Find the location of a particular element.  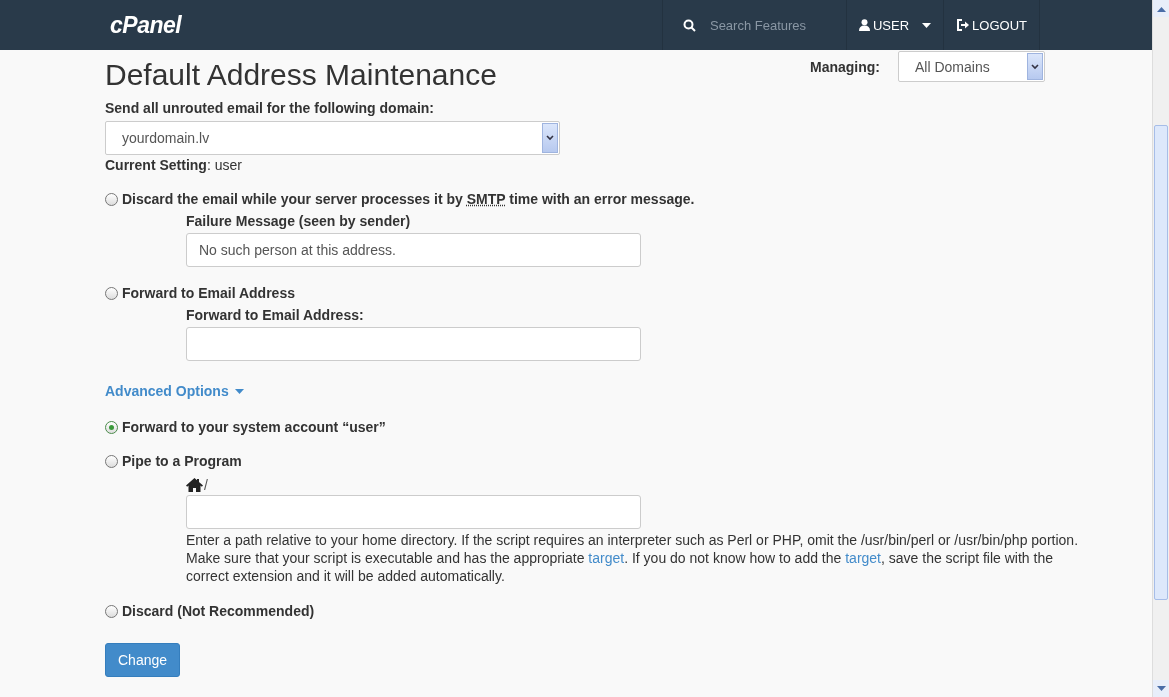

scroll-up-button is located at coordinates (1161, 8).